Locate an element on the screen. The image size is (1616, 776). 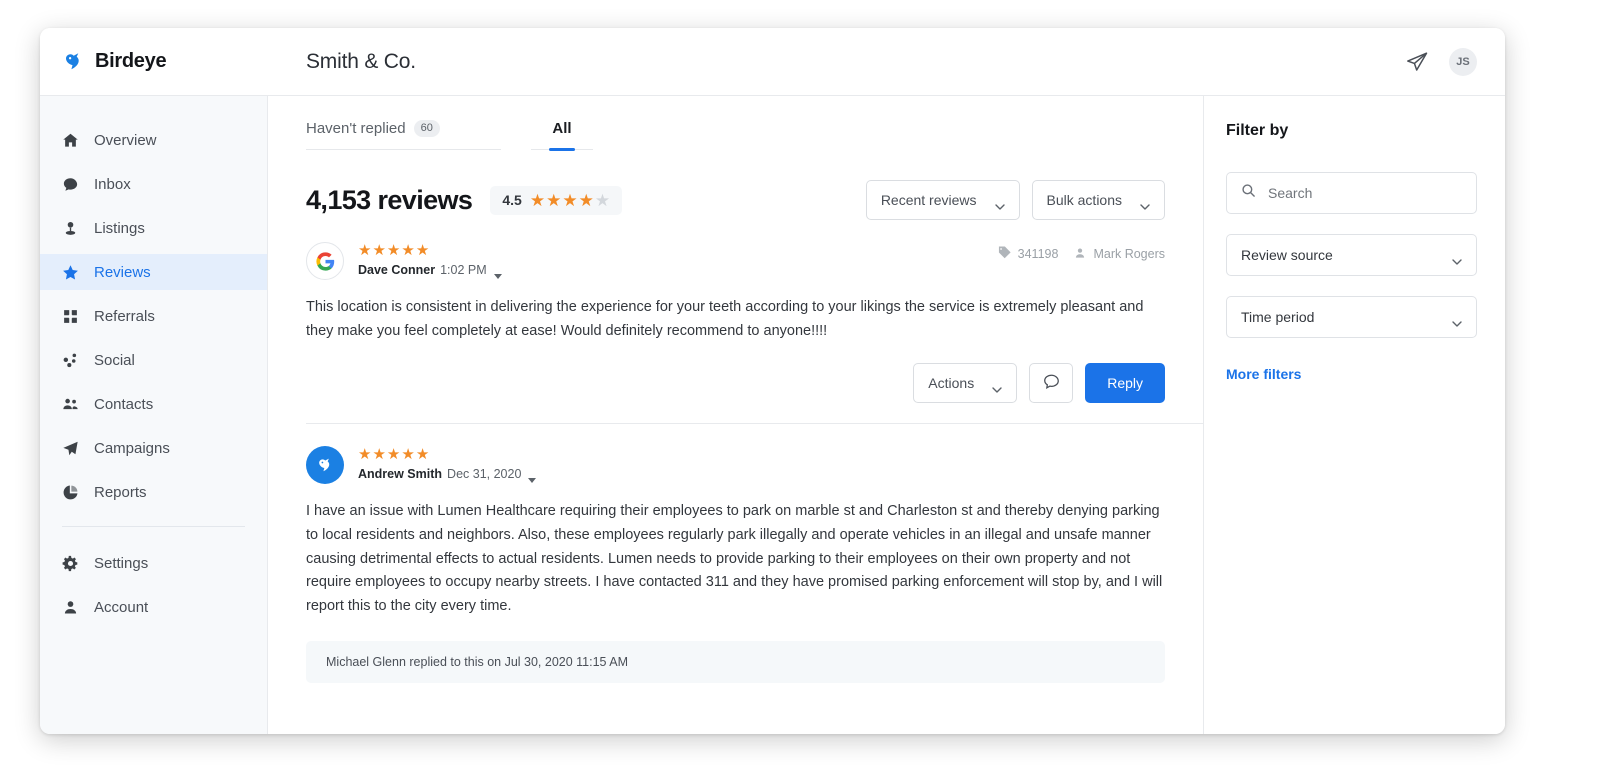
account-title: Smith & Co. is located at coordinates (361, 61).